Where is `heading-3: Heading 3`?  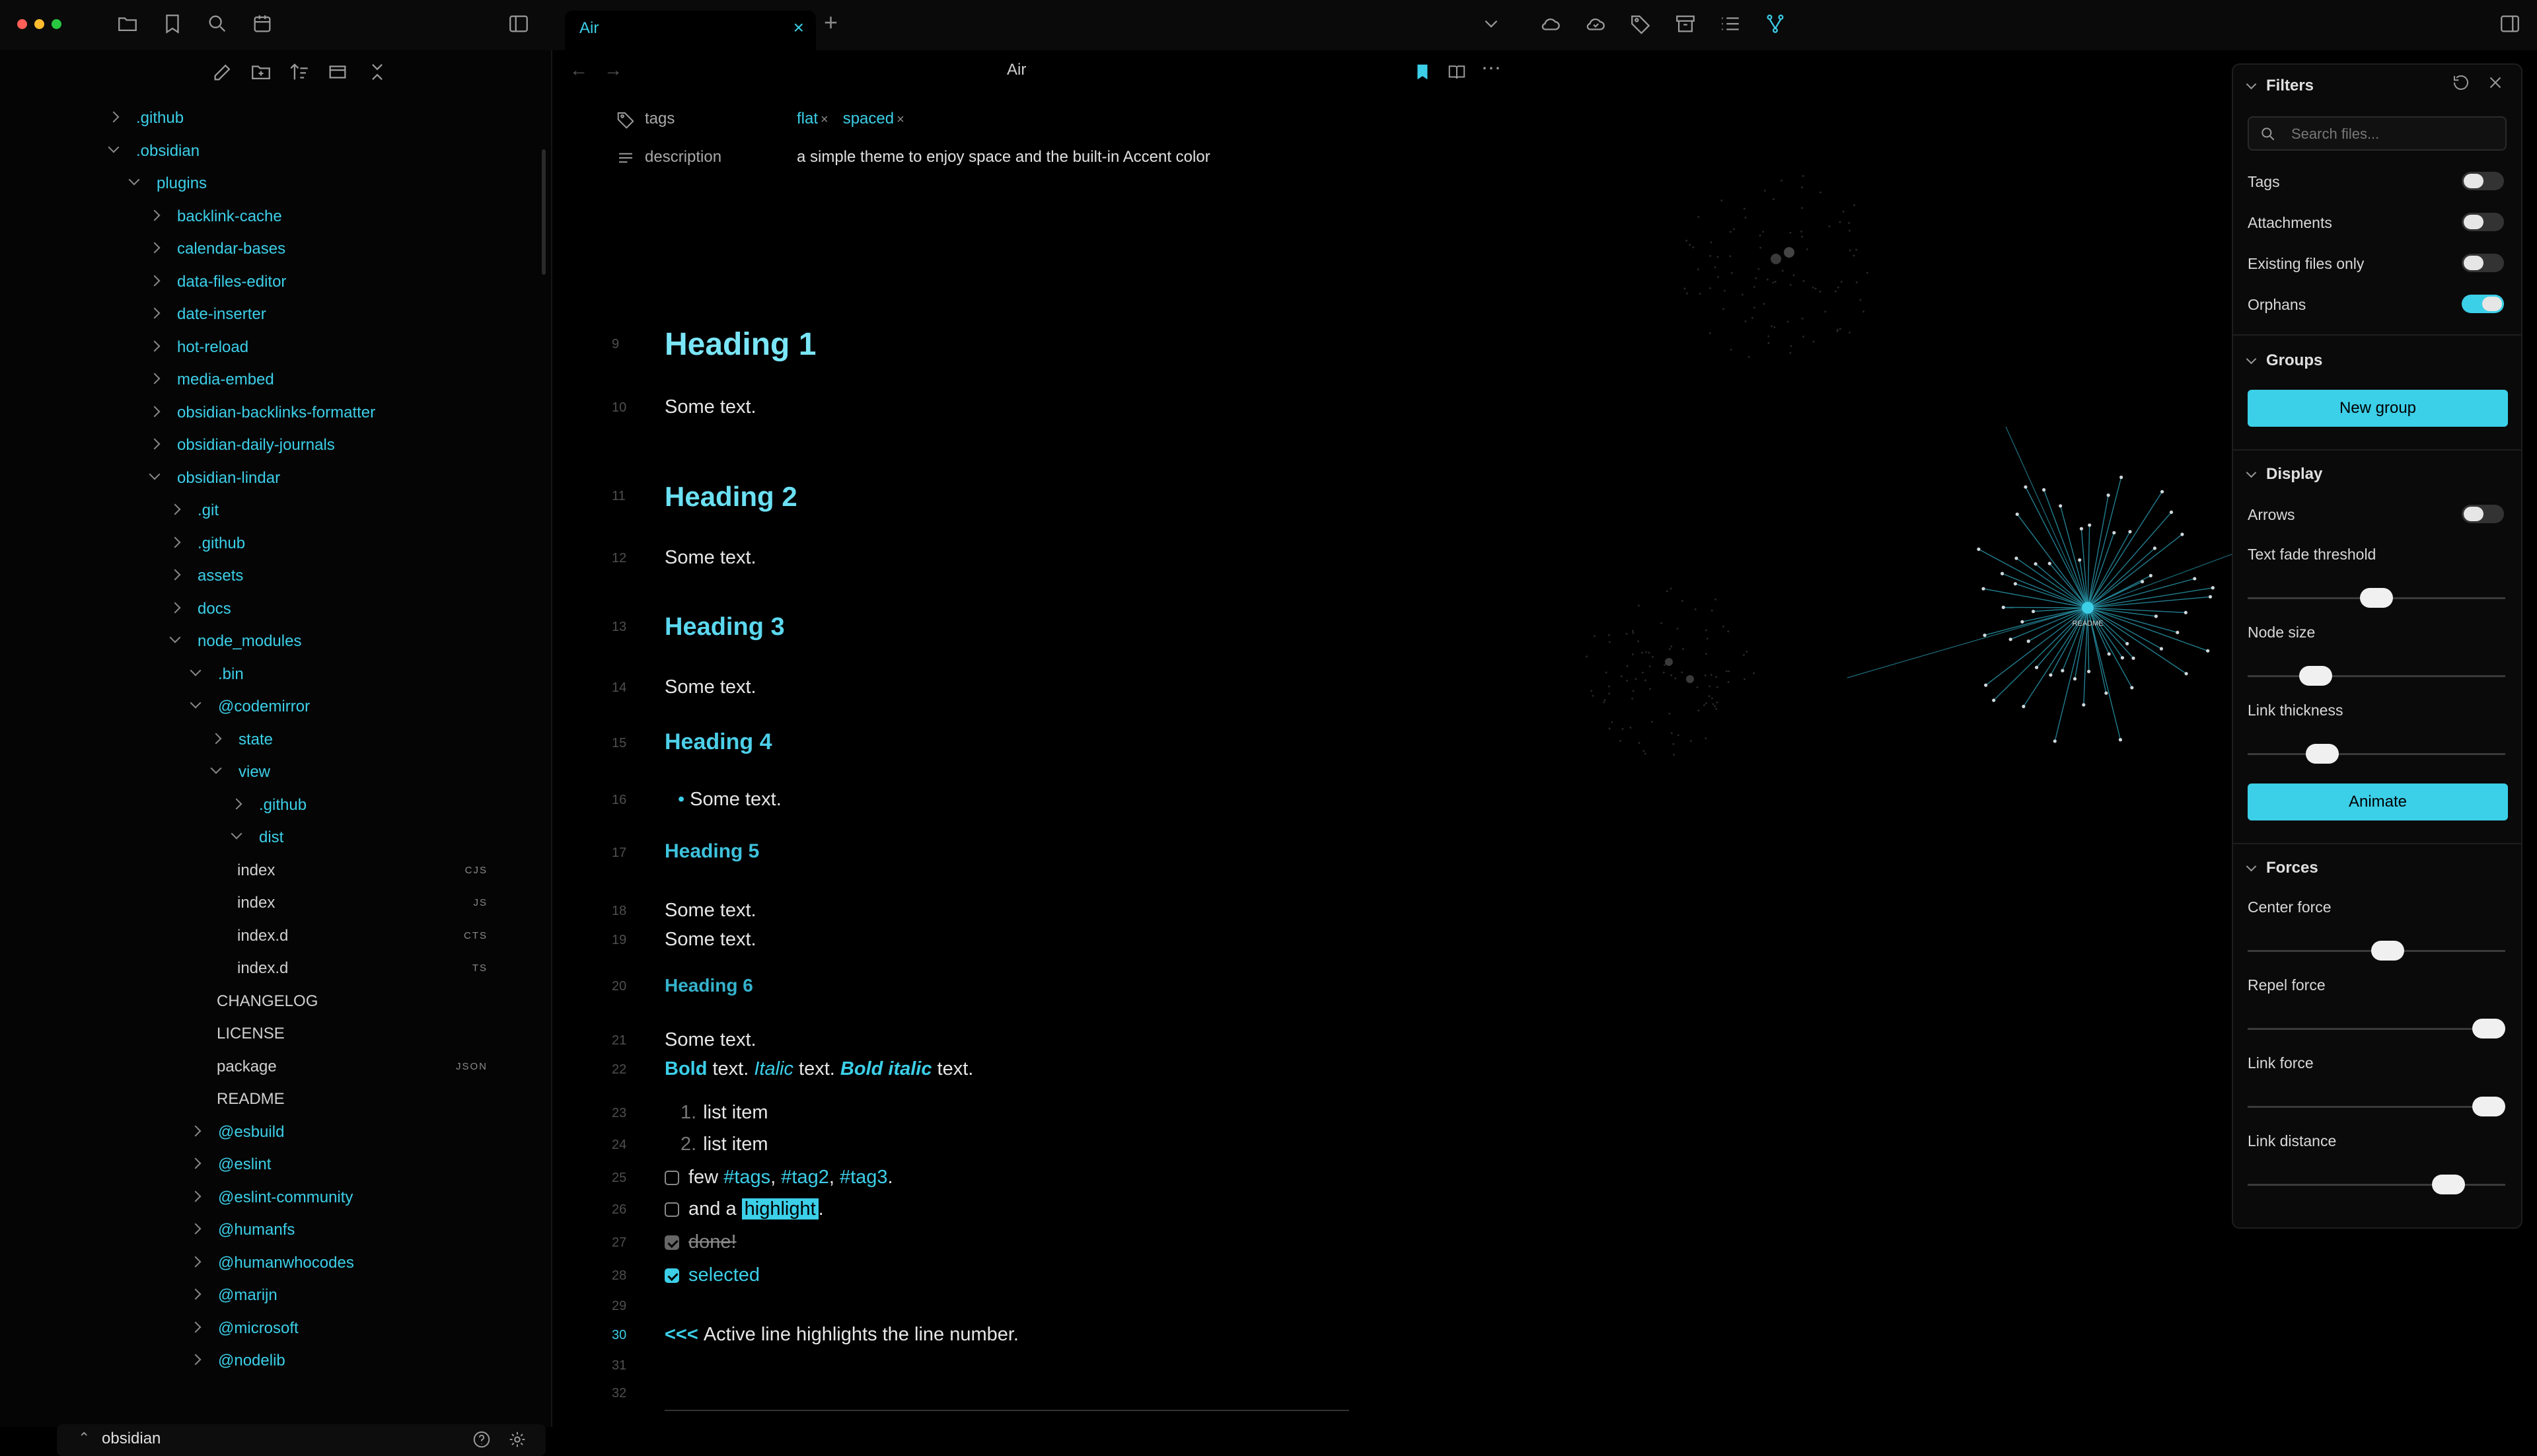
heading-3: Heading 3 is located at coordinates (725, 627).